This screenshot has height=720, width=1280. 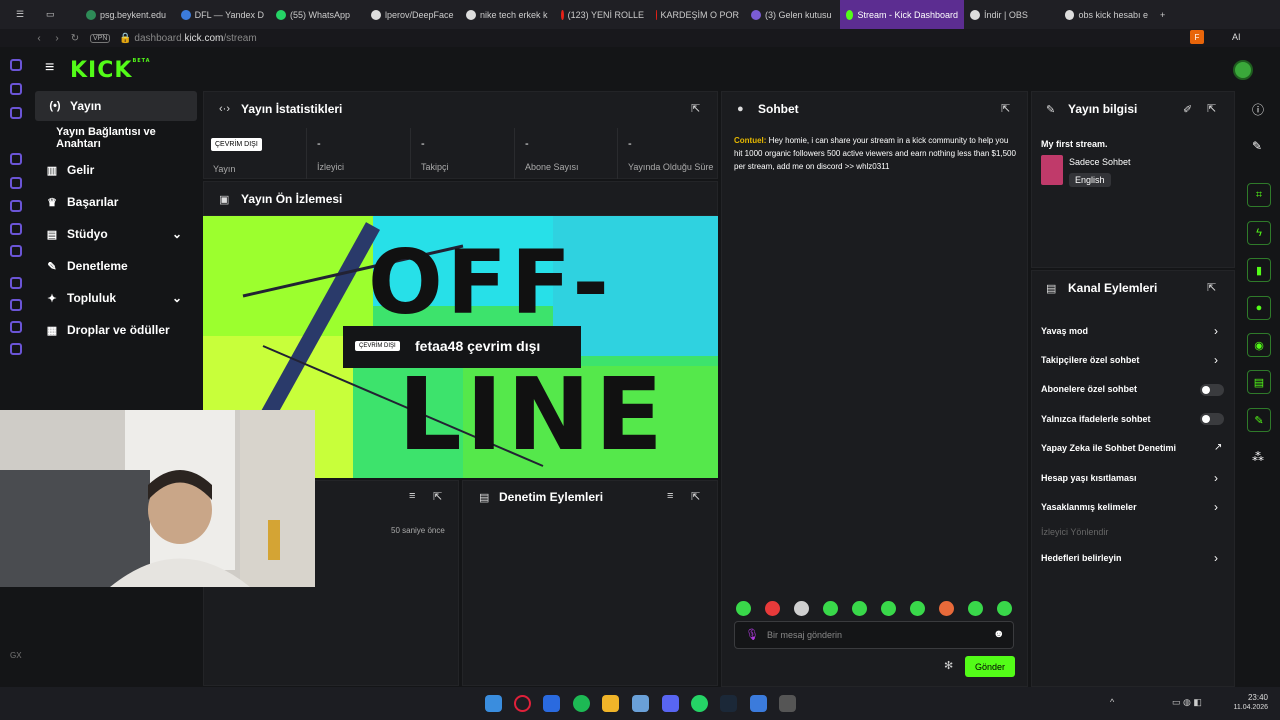 What do you see at coordinates (115, 266) in the screenshot?
I see `nav-item-denetleme: ✎ Denetleme` at bounding box center [115, 266].